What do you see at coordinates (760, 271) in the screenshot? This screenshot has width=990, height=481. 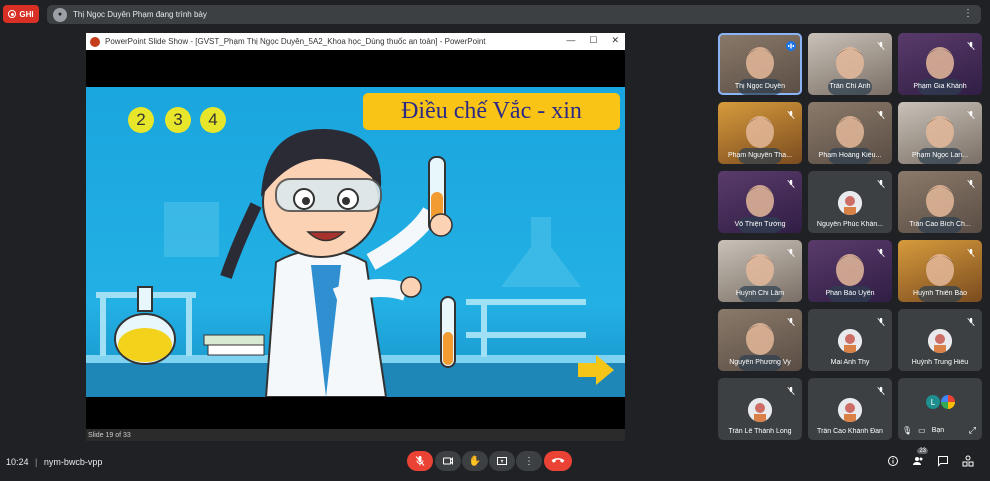 I see `participant-tile: Huỳnh Chi Lâm` at bounding box center [760, 271].